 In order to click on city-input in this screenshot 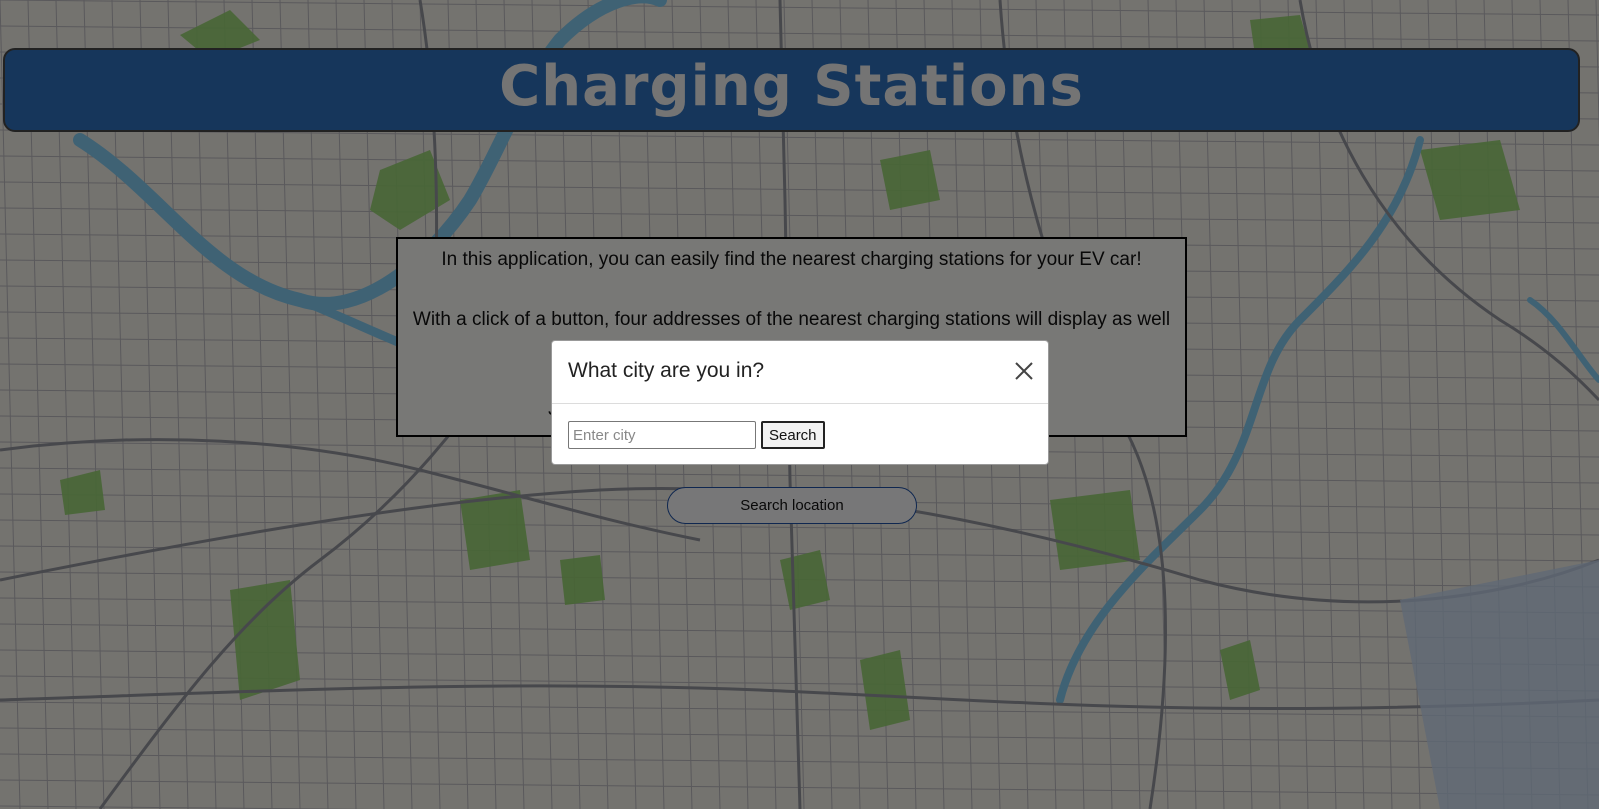, I will do `click(662, 435)`.